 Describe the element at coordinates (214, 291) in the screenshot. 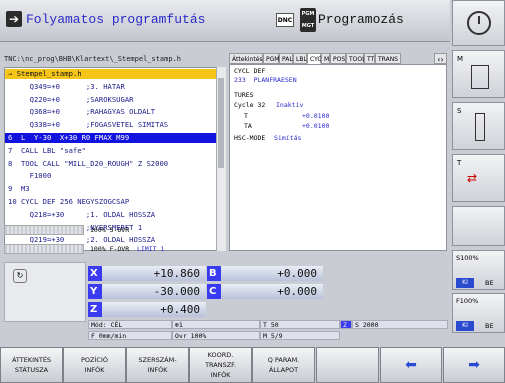

I see `c-axis-label: C` at that location.